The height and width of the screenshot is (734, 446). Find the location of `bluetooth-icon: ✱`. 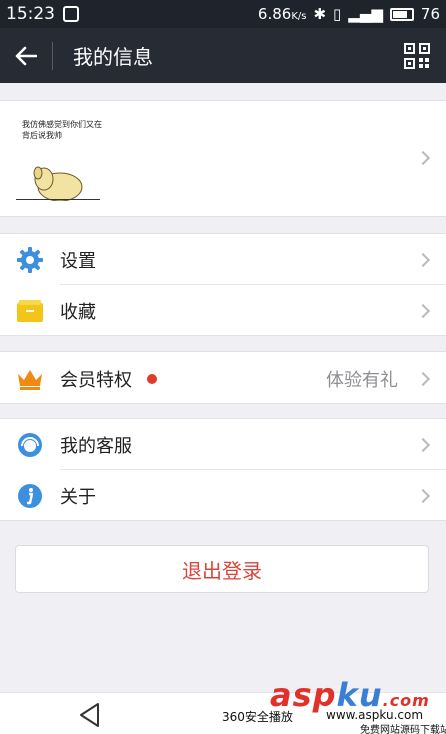

bluetooth-icon: ✱ is located at coordinates (320, 14).